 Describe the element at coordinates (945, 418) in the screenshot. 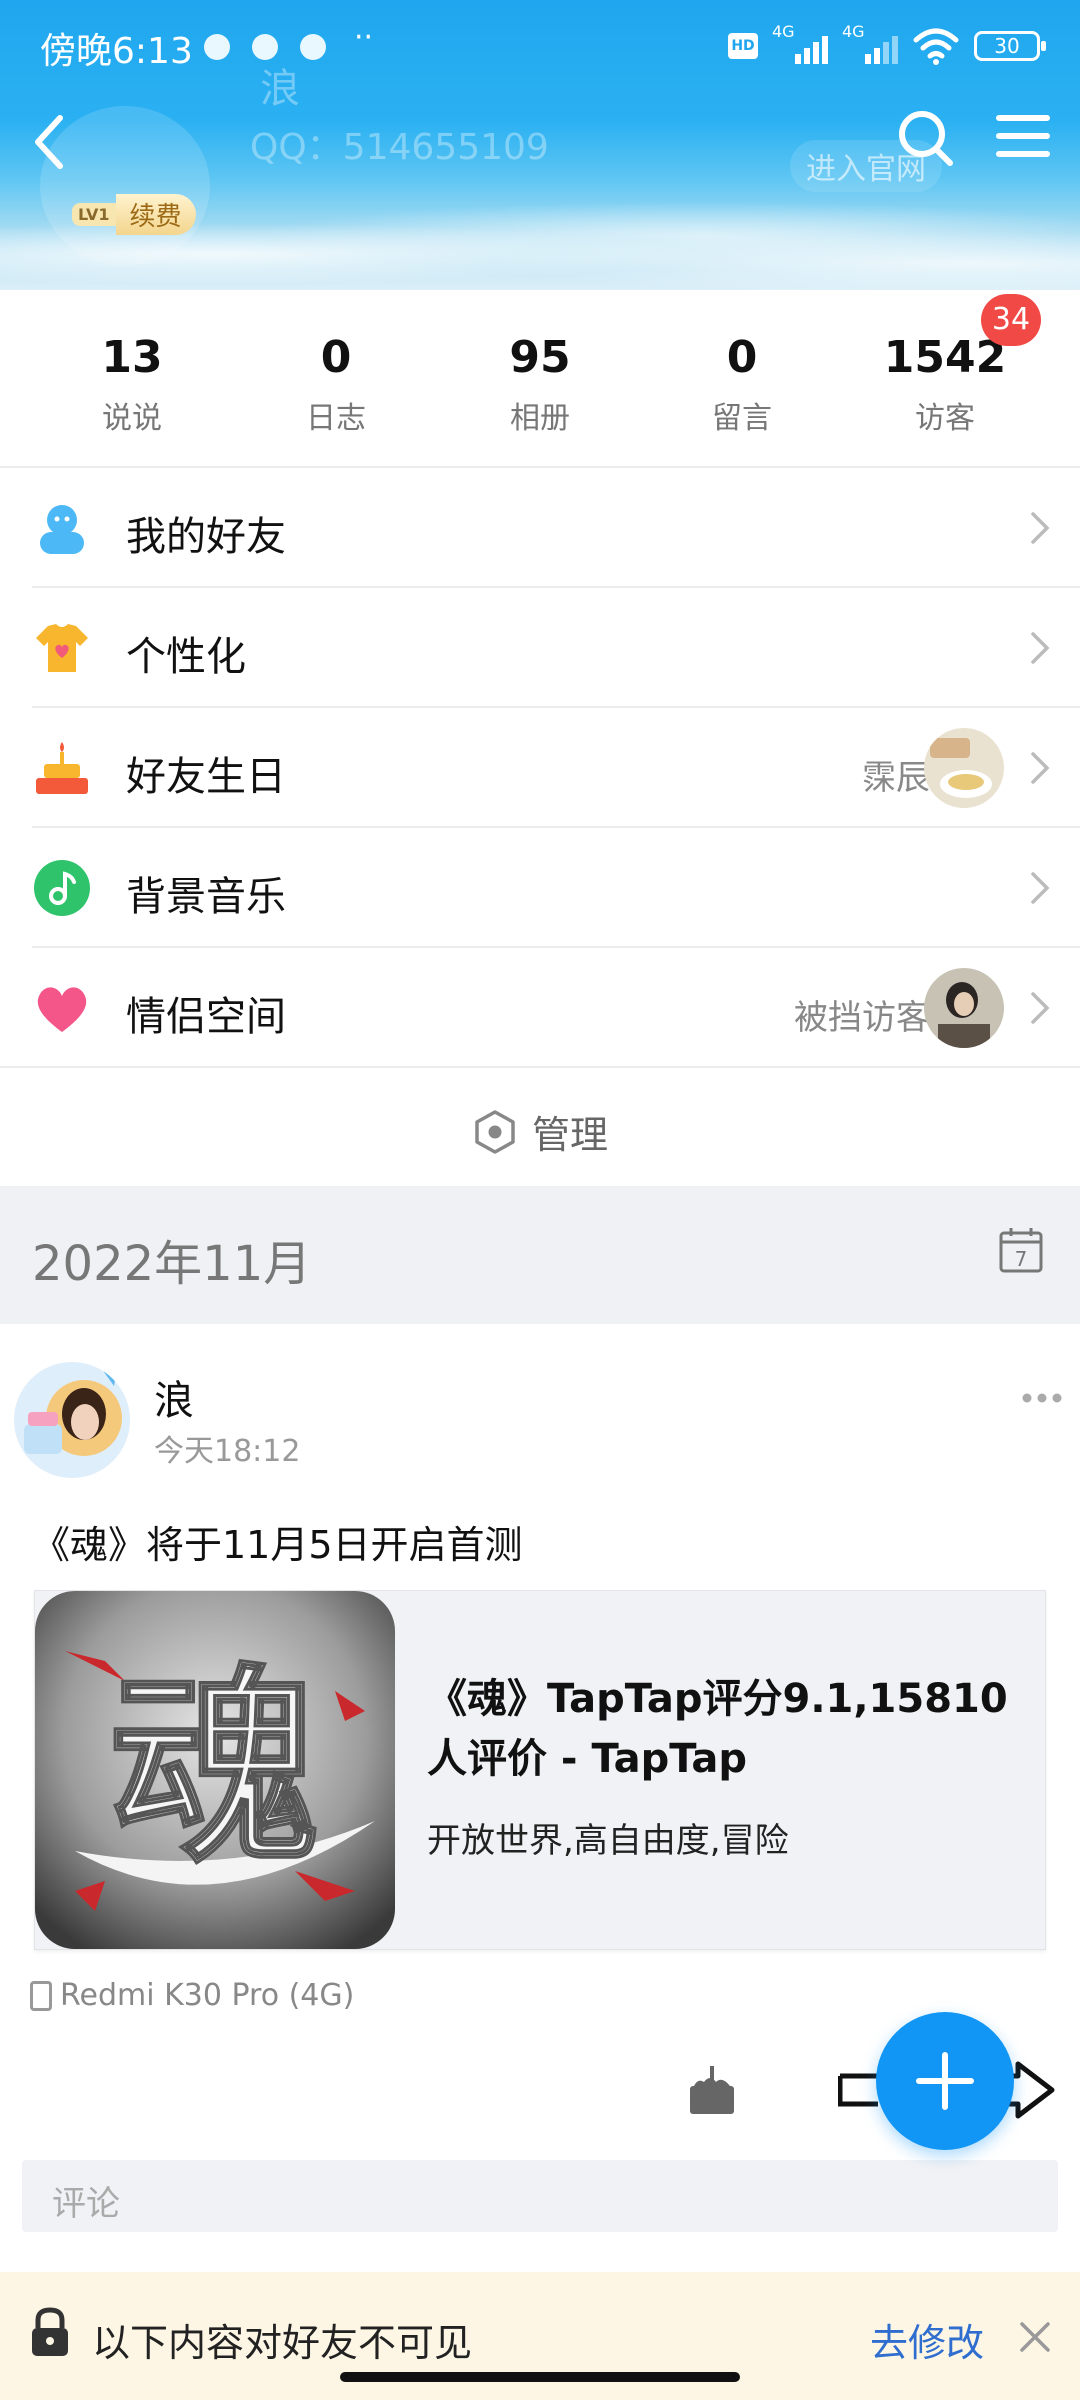

I see `stat-label: 访客` at that location.